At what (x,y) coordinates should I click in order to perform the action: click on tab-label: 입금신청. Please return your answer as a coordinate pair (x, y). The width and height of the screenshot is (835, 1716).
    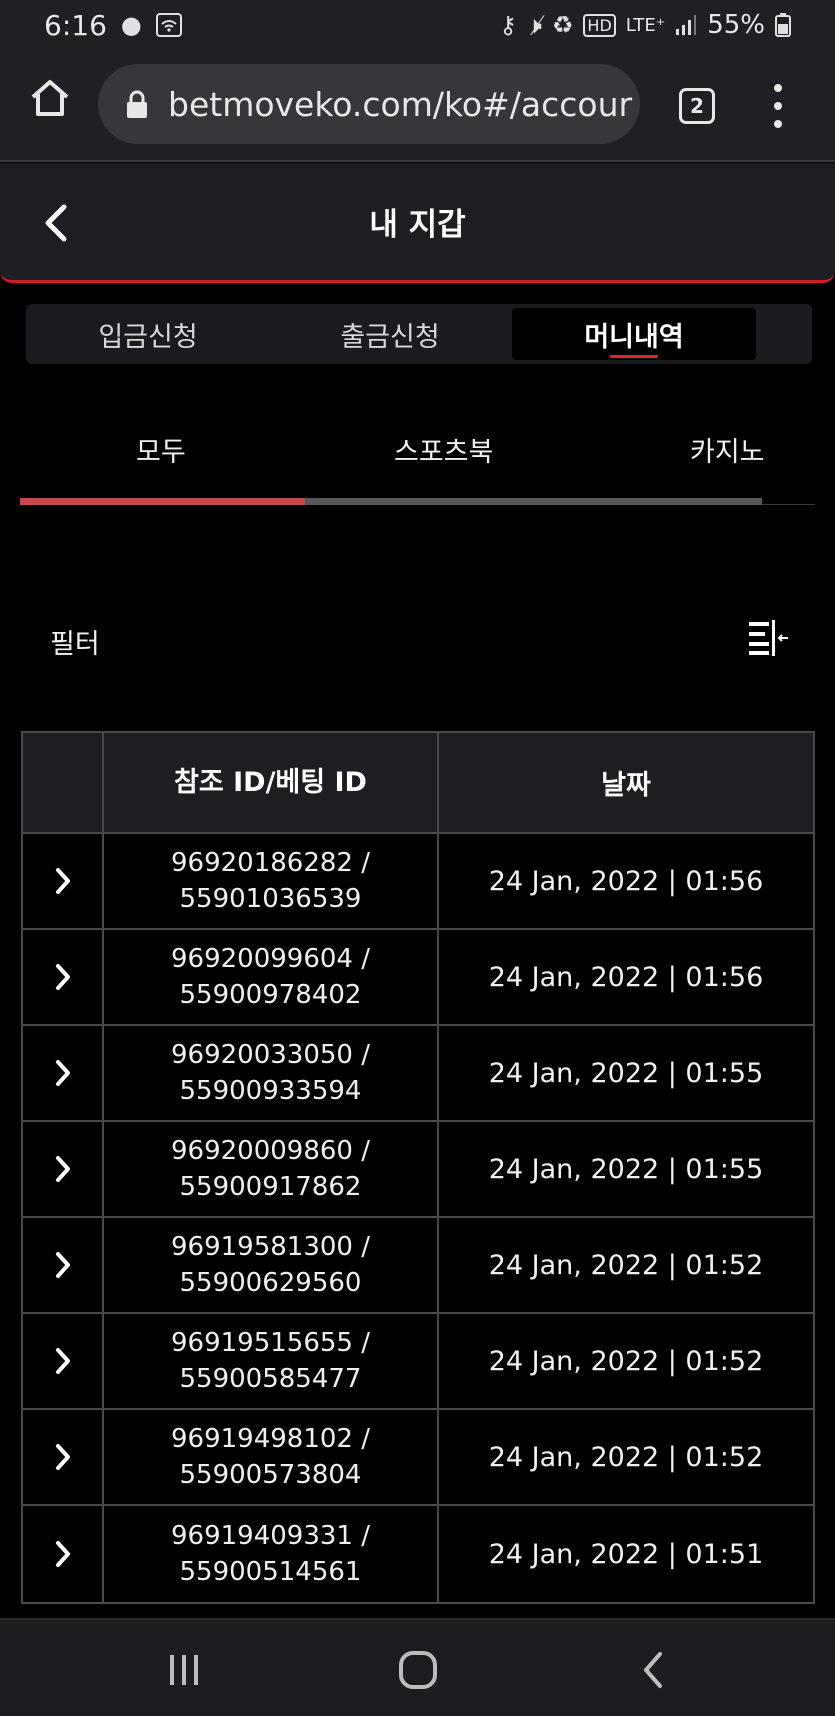
    Looking at the image, I should click on (148, 337).